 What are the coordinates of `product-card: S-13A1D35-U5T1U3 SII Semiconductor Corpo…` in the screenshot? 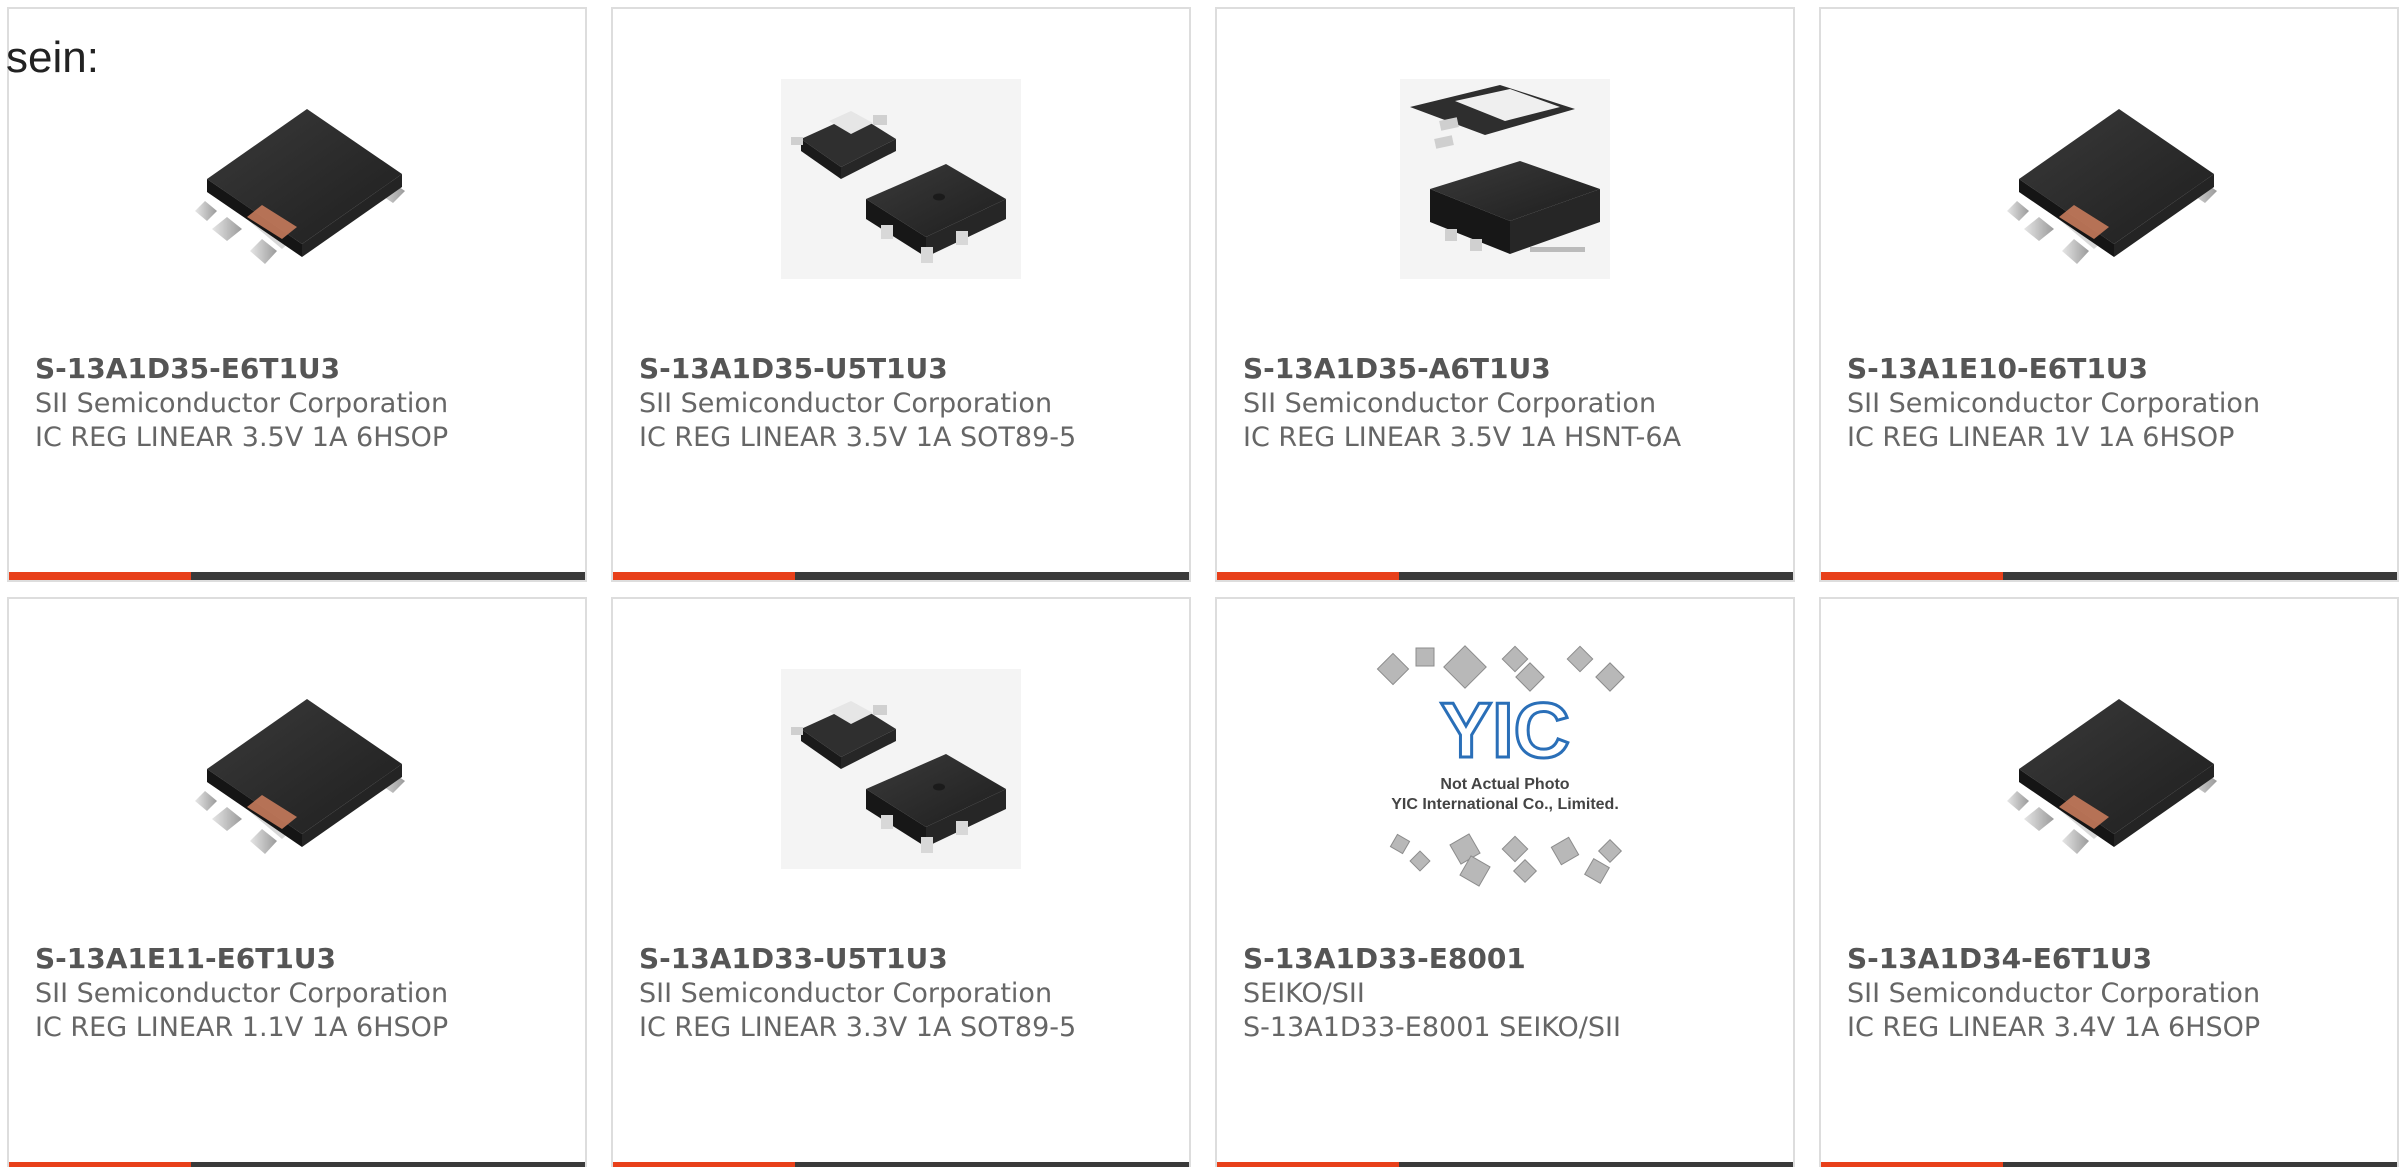 It's located at (901, 294).